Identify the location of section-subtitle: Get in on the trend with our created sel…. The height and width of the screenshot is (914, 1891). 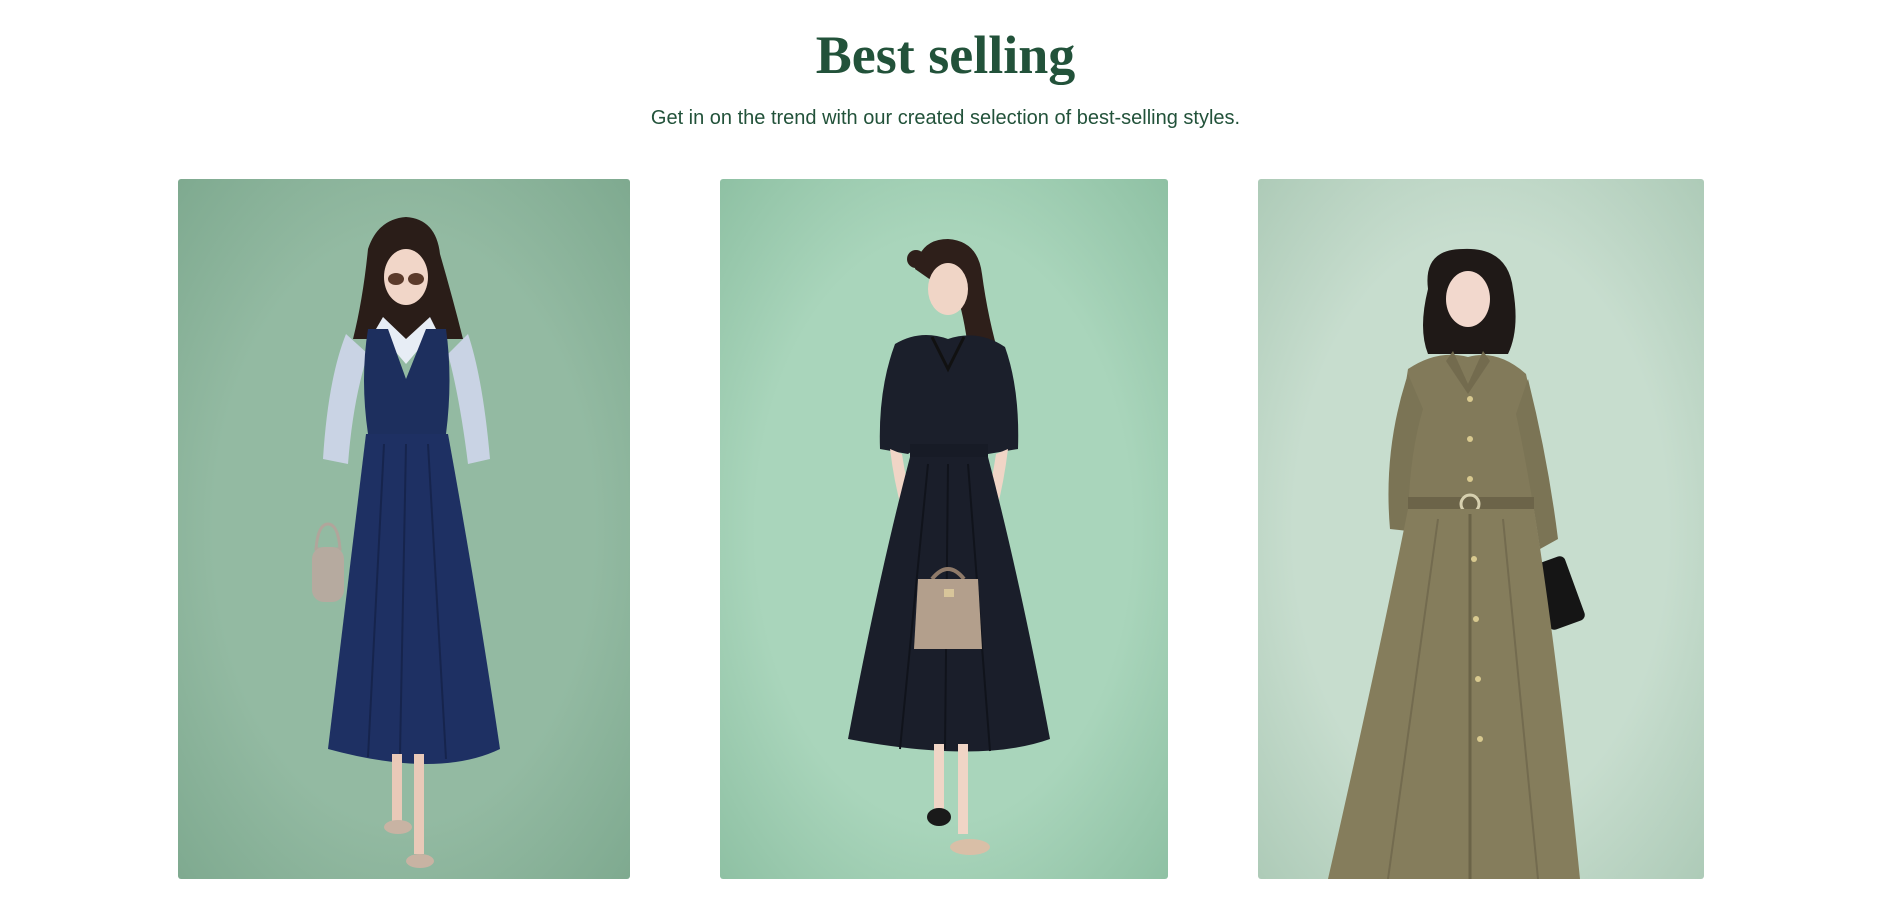
(945, 118).